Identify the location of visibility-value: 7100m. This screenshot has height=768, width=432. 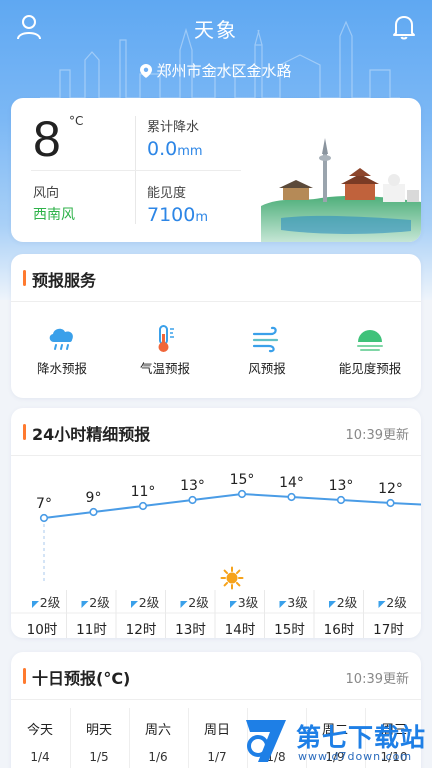
(178, 215).